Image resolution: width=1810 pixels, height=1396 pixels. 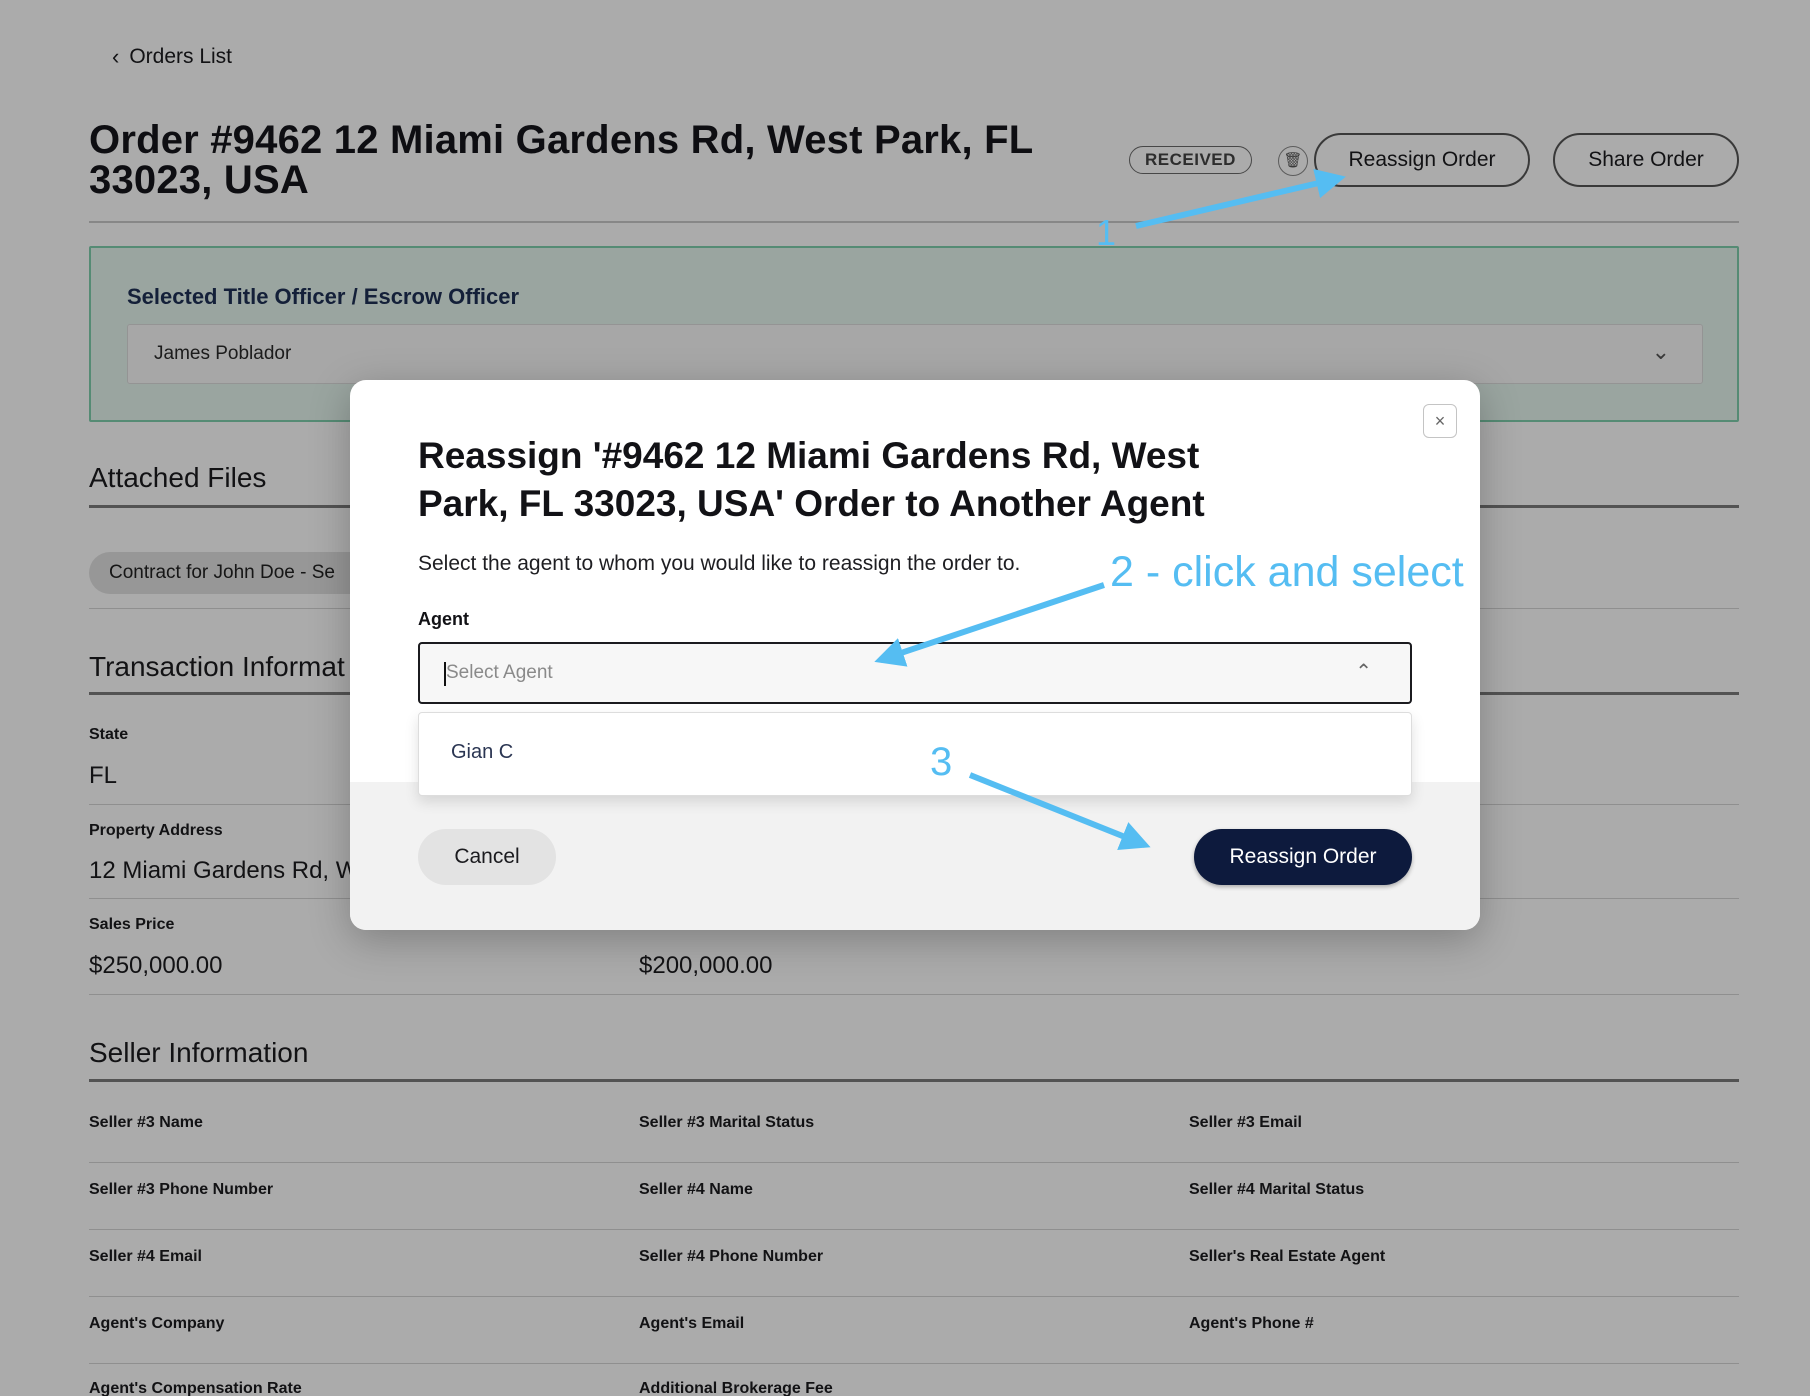 I want to click on agent-option: Gian C, so click(x=482, y=752).